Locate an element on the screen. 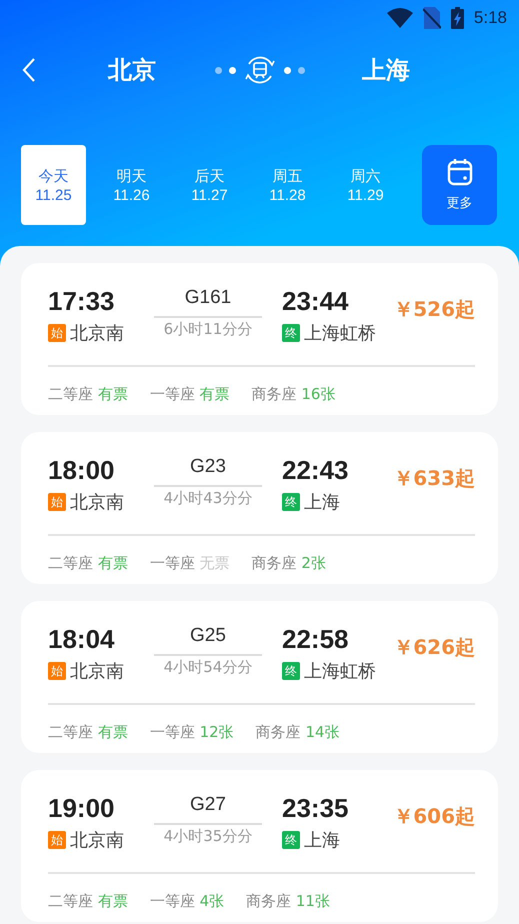 This screenshot has width=519, height=924. departure-time: 18:00 is located at coordinates (81, 470).